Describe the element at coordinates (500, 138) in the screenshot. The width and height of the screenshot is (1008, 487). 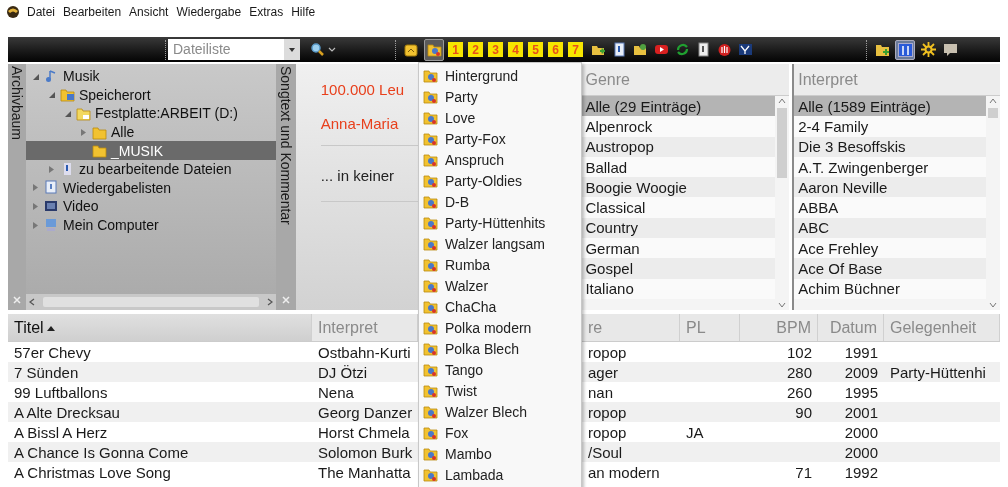
I see `menu-item: Party-Fox` at that location.